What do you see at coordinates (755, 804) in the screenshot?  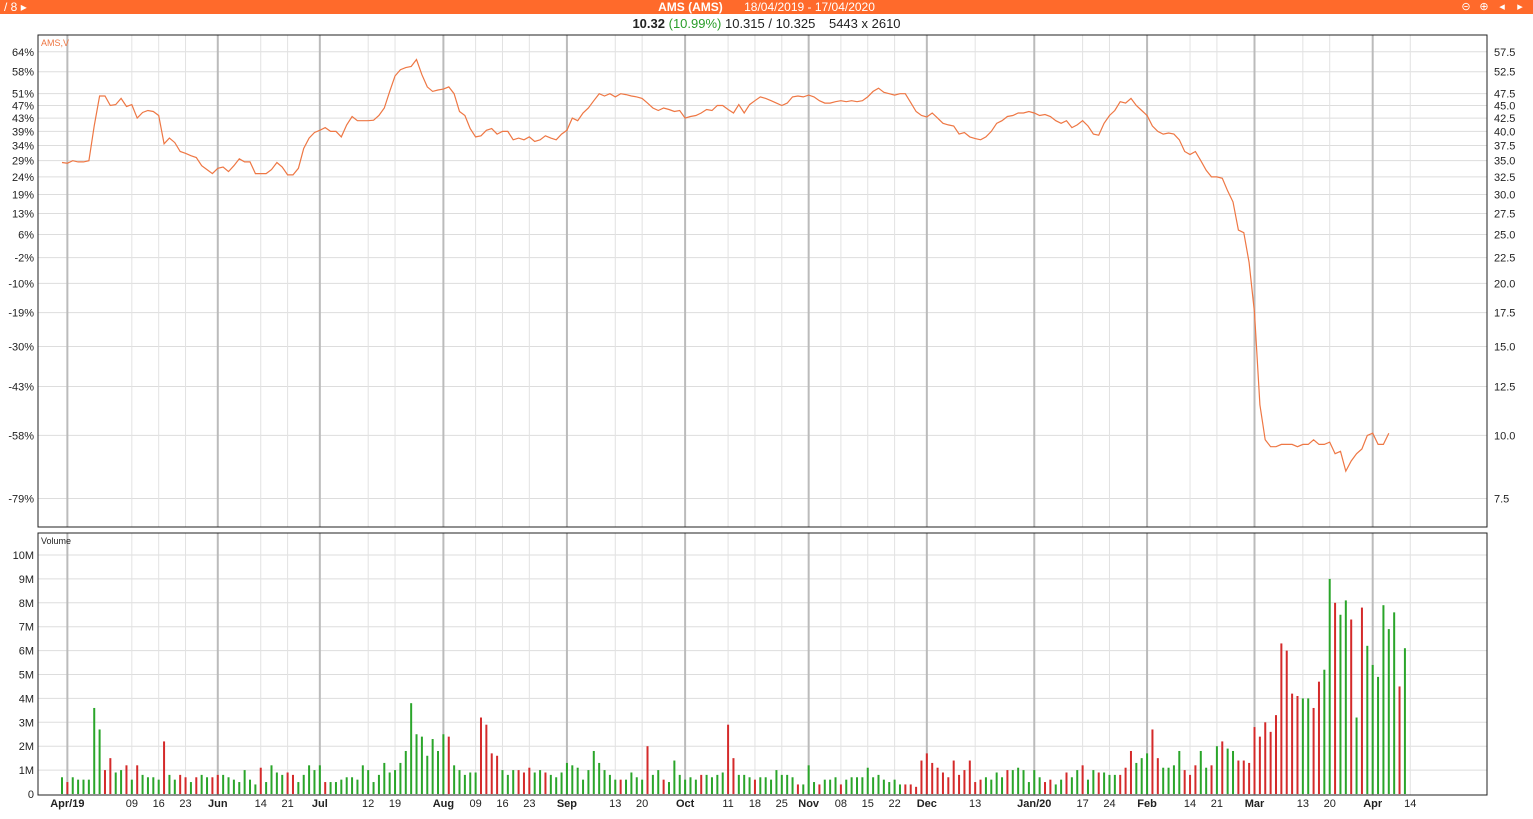 I see `x-tick-label: 18` at bounding box center [755, 804].